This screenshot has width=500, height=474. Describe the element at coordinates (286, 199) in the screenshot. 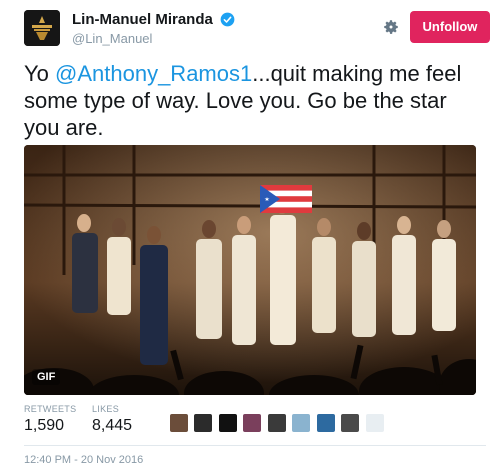

I see `flag` at that location.